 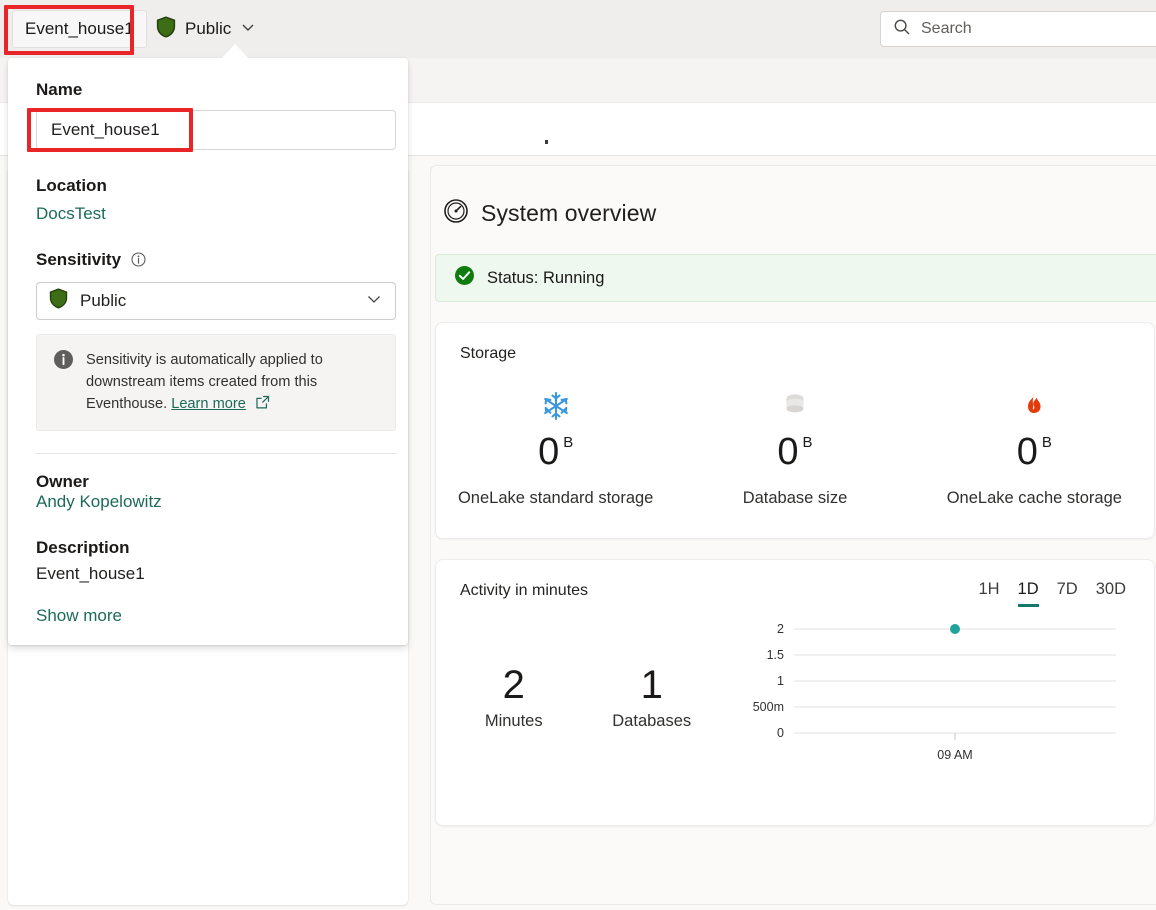 I want to click on sensitivity-label-text: Sensitivity, so click(x=79, y=259).